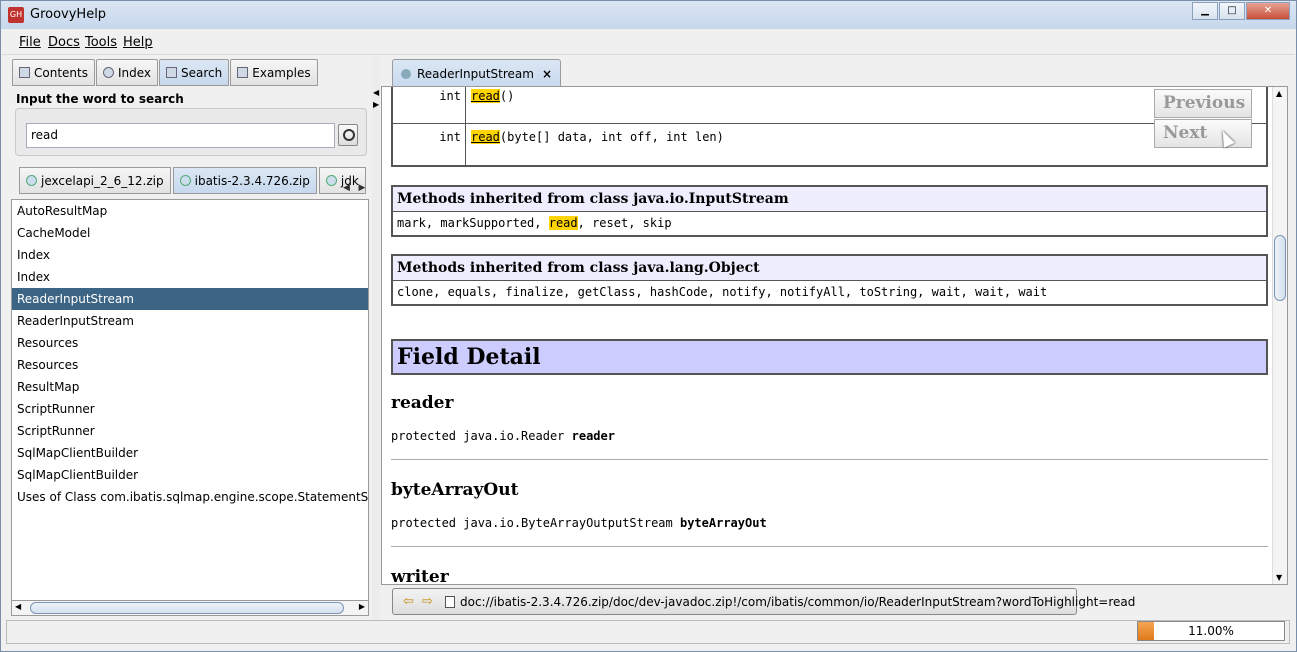 The width and height of the screenshot is (1297, 652). What do you see at coordinates (829, 144) in the screenshot?
I see `table-row: int read(byte[] data, int off, int len)` at bounding box center [829, 144].